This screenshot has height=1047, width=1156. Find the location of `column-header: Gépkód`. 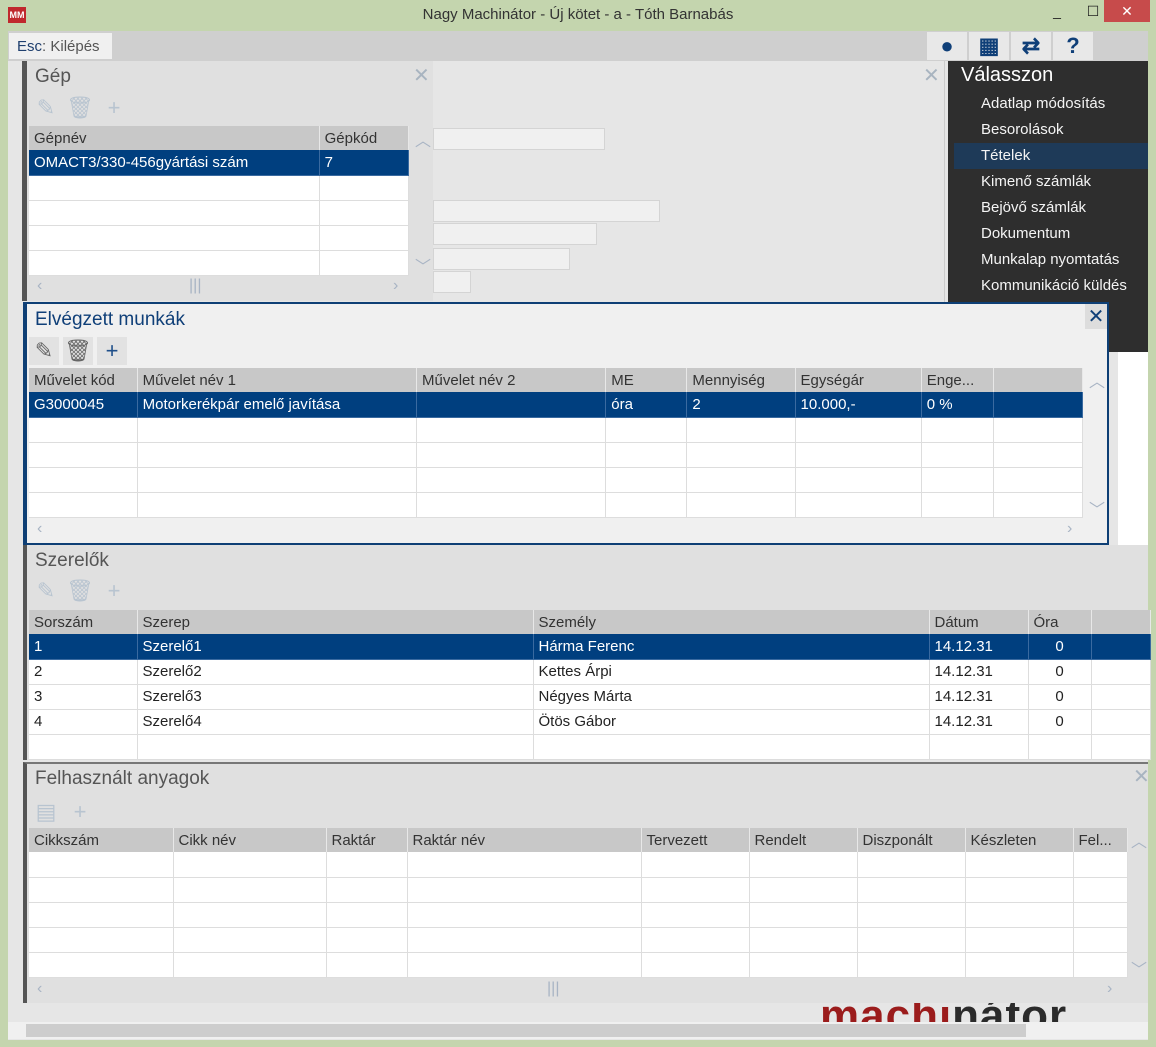

column-header: Gépkód is located at coordinates (364, 138).